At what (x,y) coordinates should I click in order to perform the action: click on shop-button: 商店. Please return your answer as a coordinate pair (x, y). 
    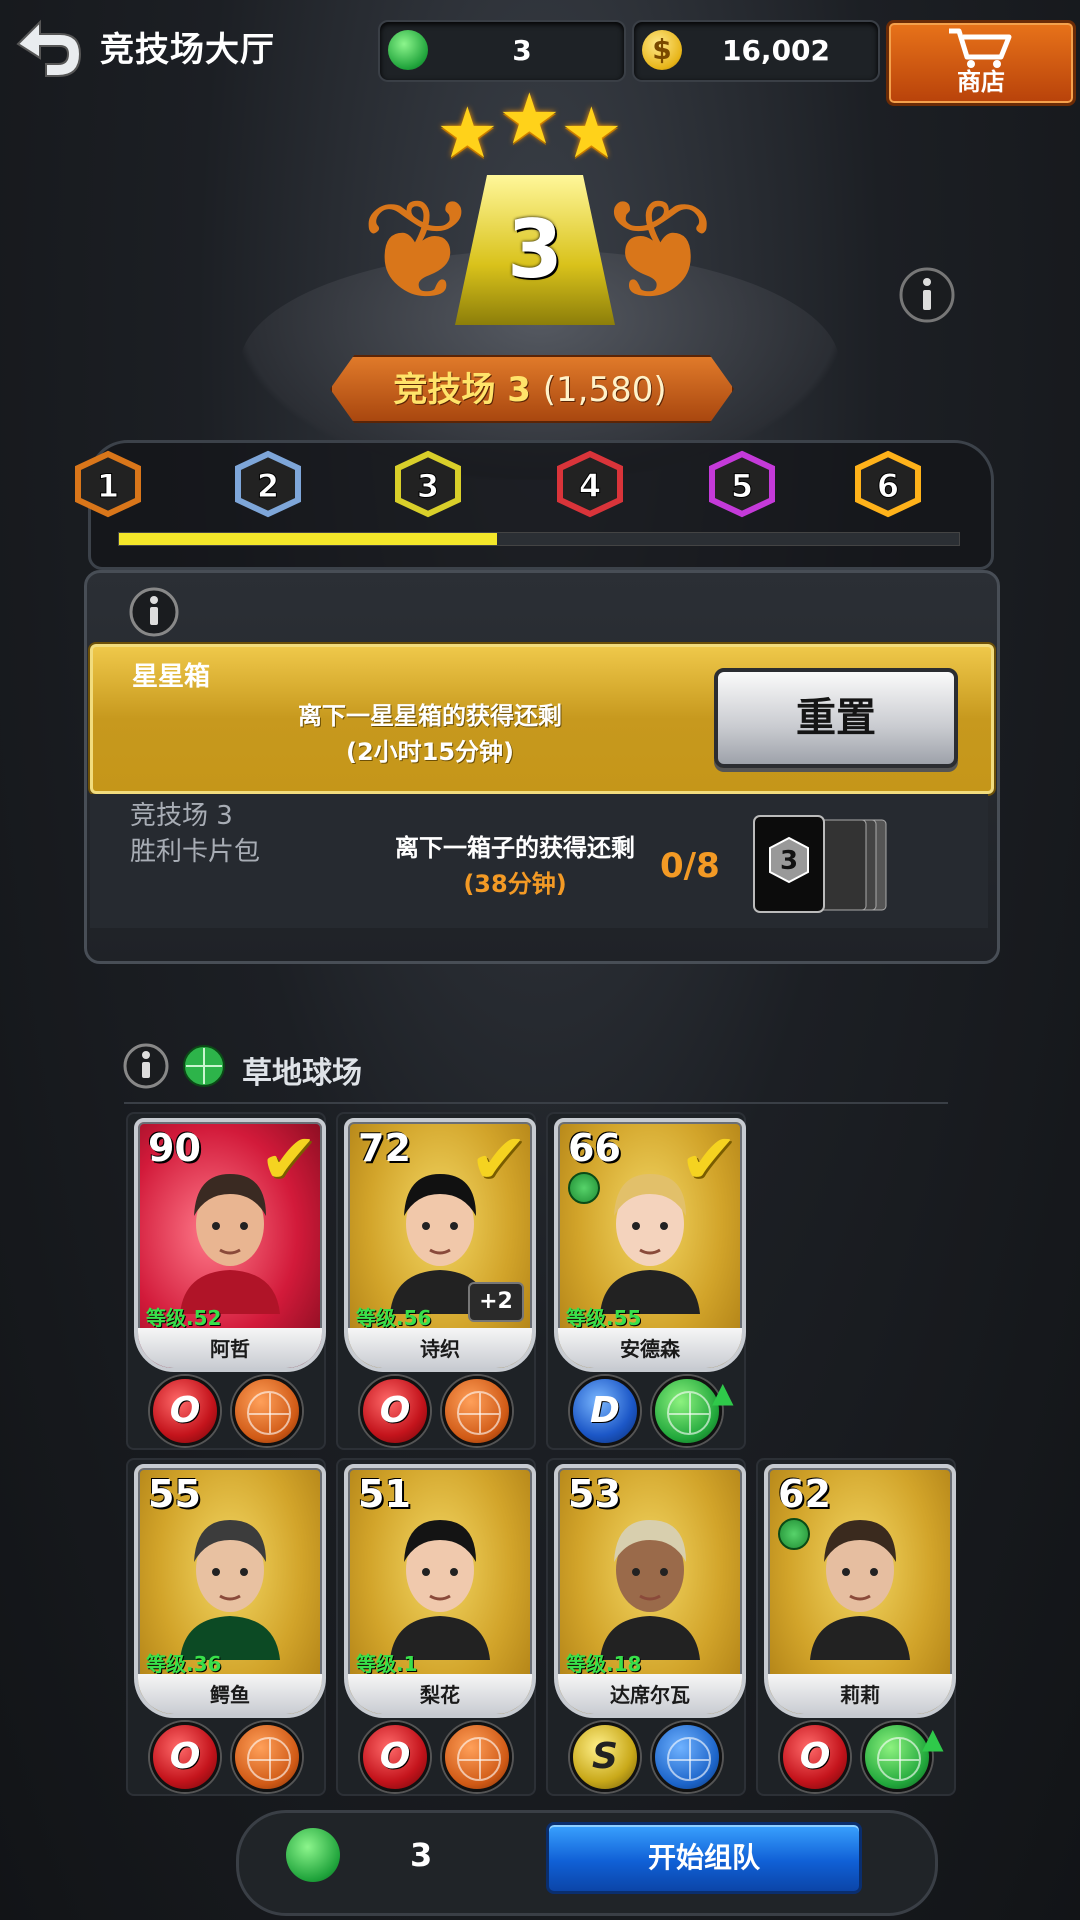
    Looking at the image, I should click on (981, 63).